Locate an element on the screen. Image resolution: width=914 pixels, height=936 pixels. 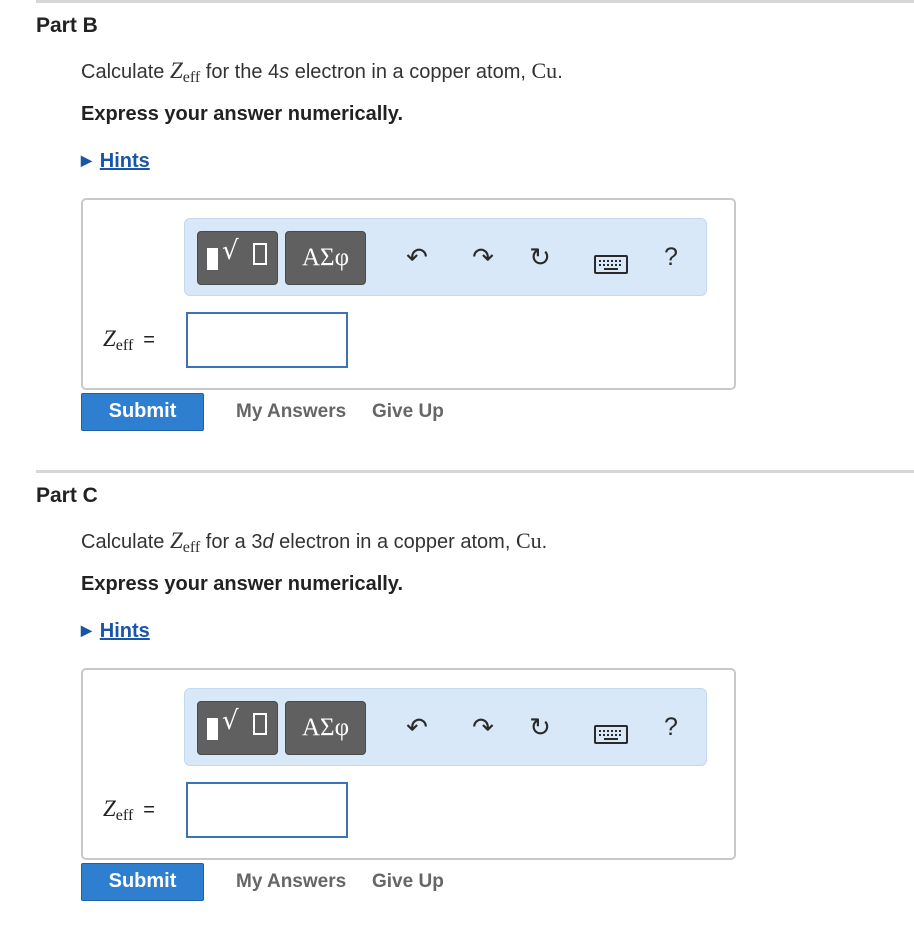
question-middle: for the 4 is located at coordinates (240, 72).